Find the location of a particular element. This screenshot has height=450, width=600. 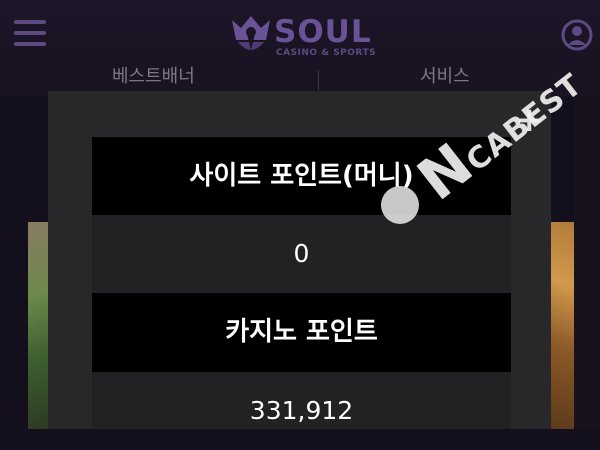

background-side-panel is located at coordinates (587, 262).